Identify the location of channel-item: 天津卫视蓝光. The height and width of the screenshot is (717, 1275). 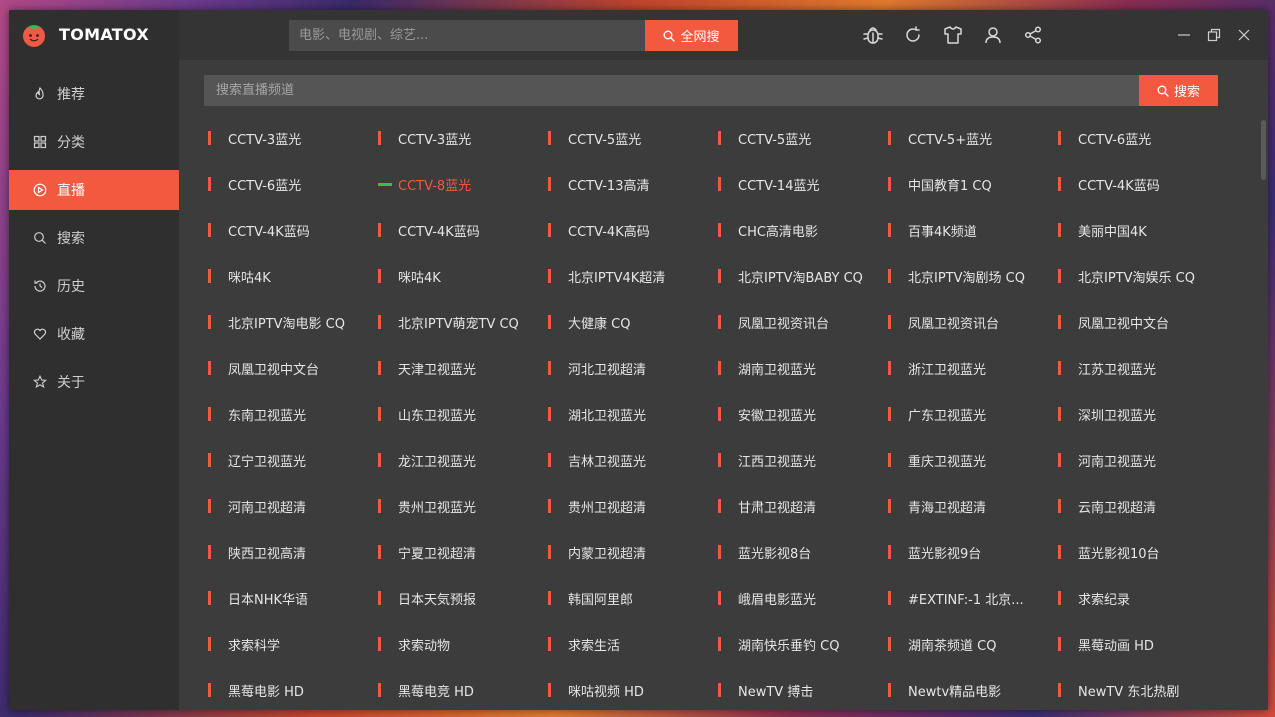
(463, 368).